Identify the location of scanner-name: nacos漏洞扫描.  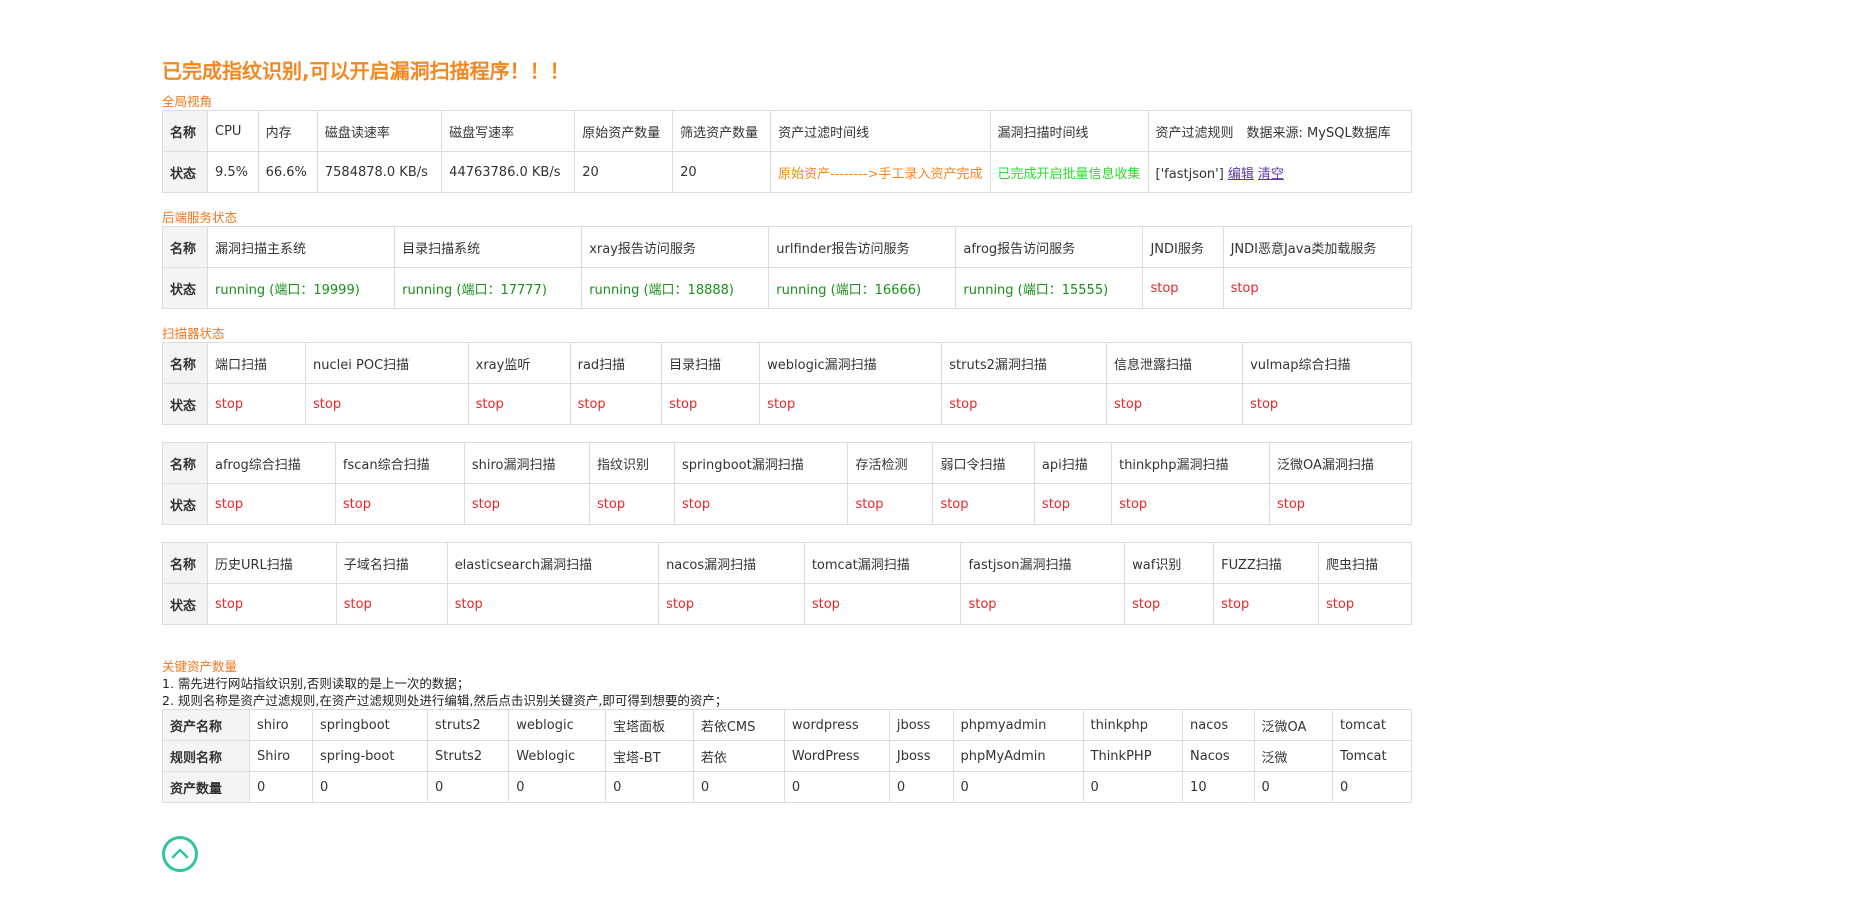
(731, 563).